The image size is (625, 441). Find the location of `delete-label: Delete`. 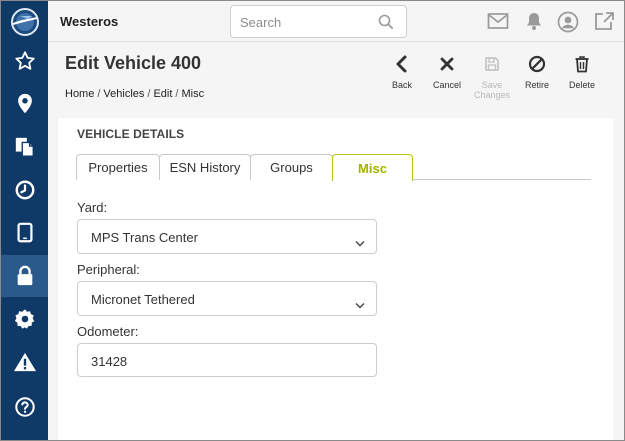

delete-label: Delete is located at coordinates (581, 85).